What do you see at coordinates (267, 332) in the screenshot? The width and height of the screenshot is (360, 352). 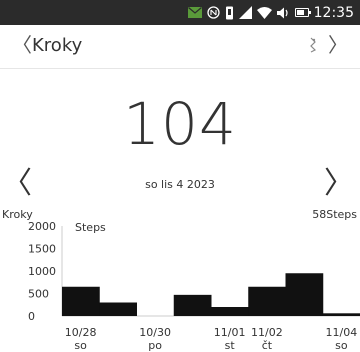 I see `x-tick-date: 11/02` at bounding box center [267, 332].